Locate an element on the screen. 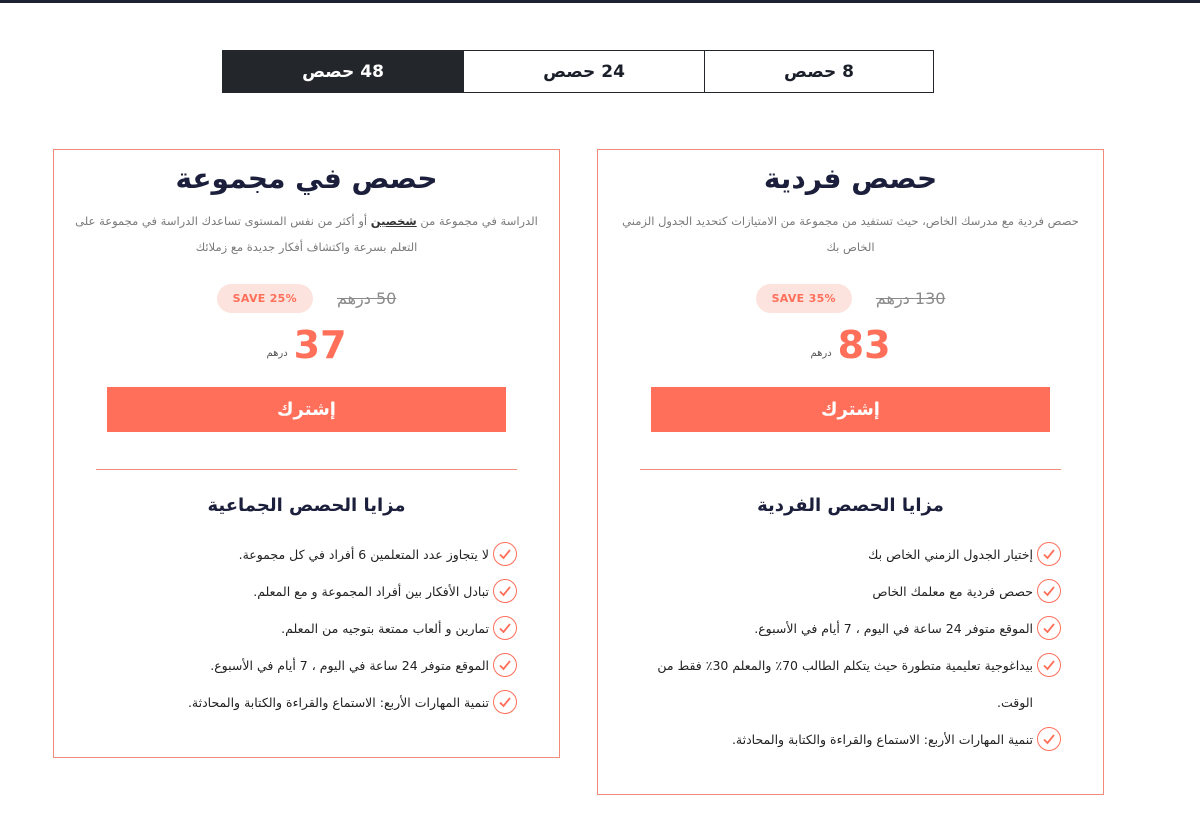  individual-price: 83 درهم is located at coordinates (850, 345).